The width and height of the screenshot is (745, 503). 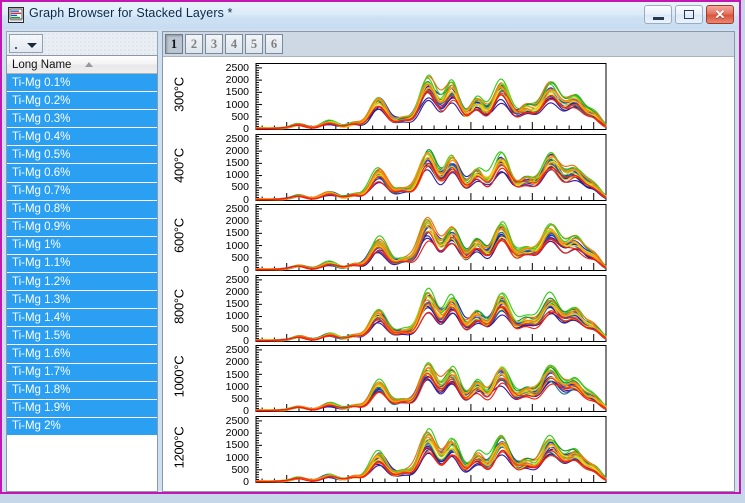 What do you see at coordinates (82, 191) in the screenshot?
I see `list-item: Ti-Mg 0.7%` at bounding box center [82, 191].